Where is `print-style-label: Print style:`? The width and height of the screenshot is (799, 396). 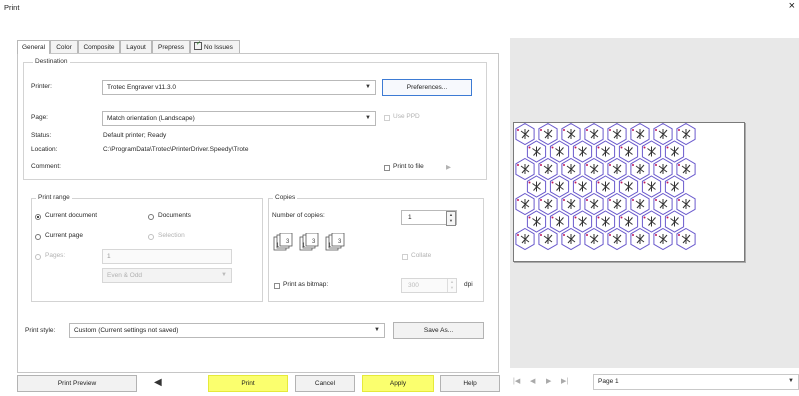 print-style-label: Print style: is located at coordinates (40, 330).